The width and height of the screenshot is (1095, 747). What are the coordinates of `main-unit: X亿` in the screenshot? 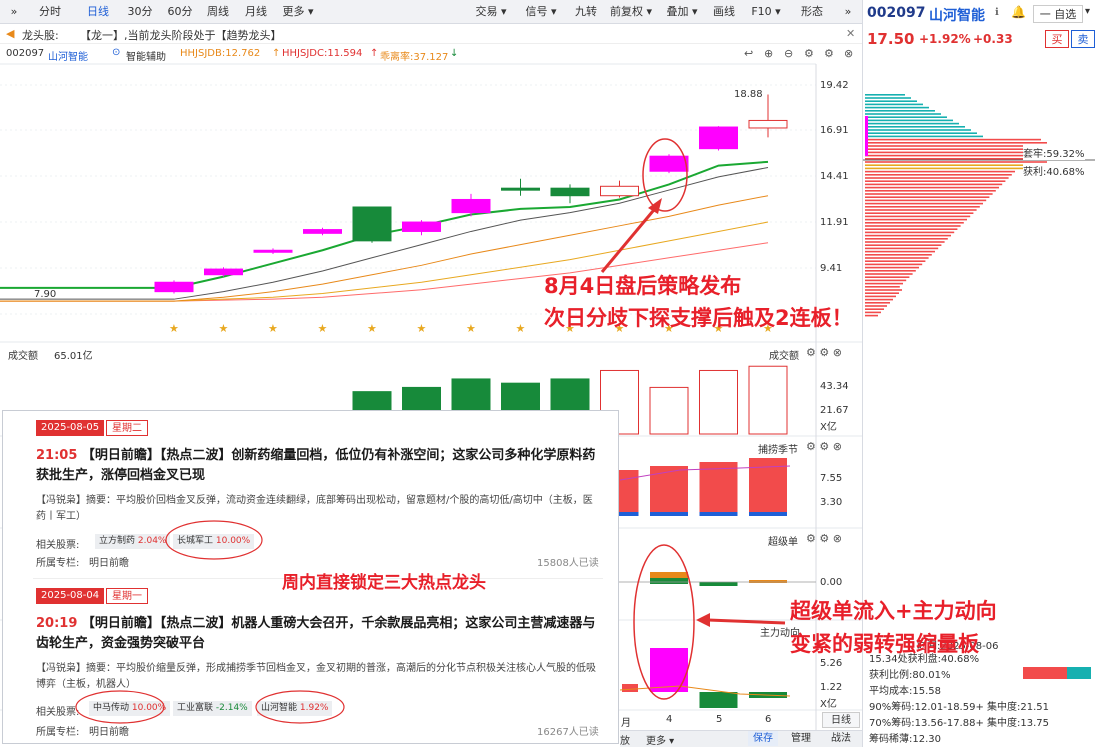 It's located at (828, 704).